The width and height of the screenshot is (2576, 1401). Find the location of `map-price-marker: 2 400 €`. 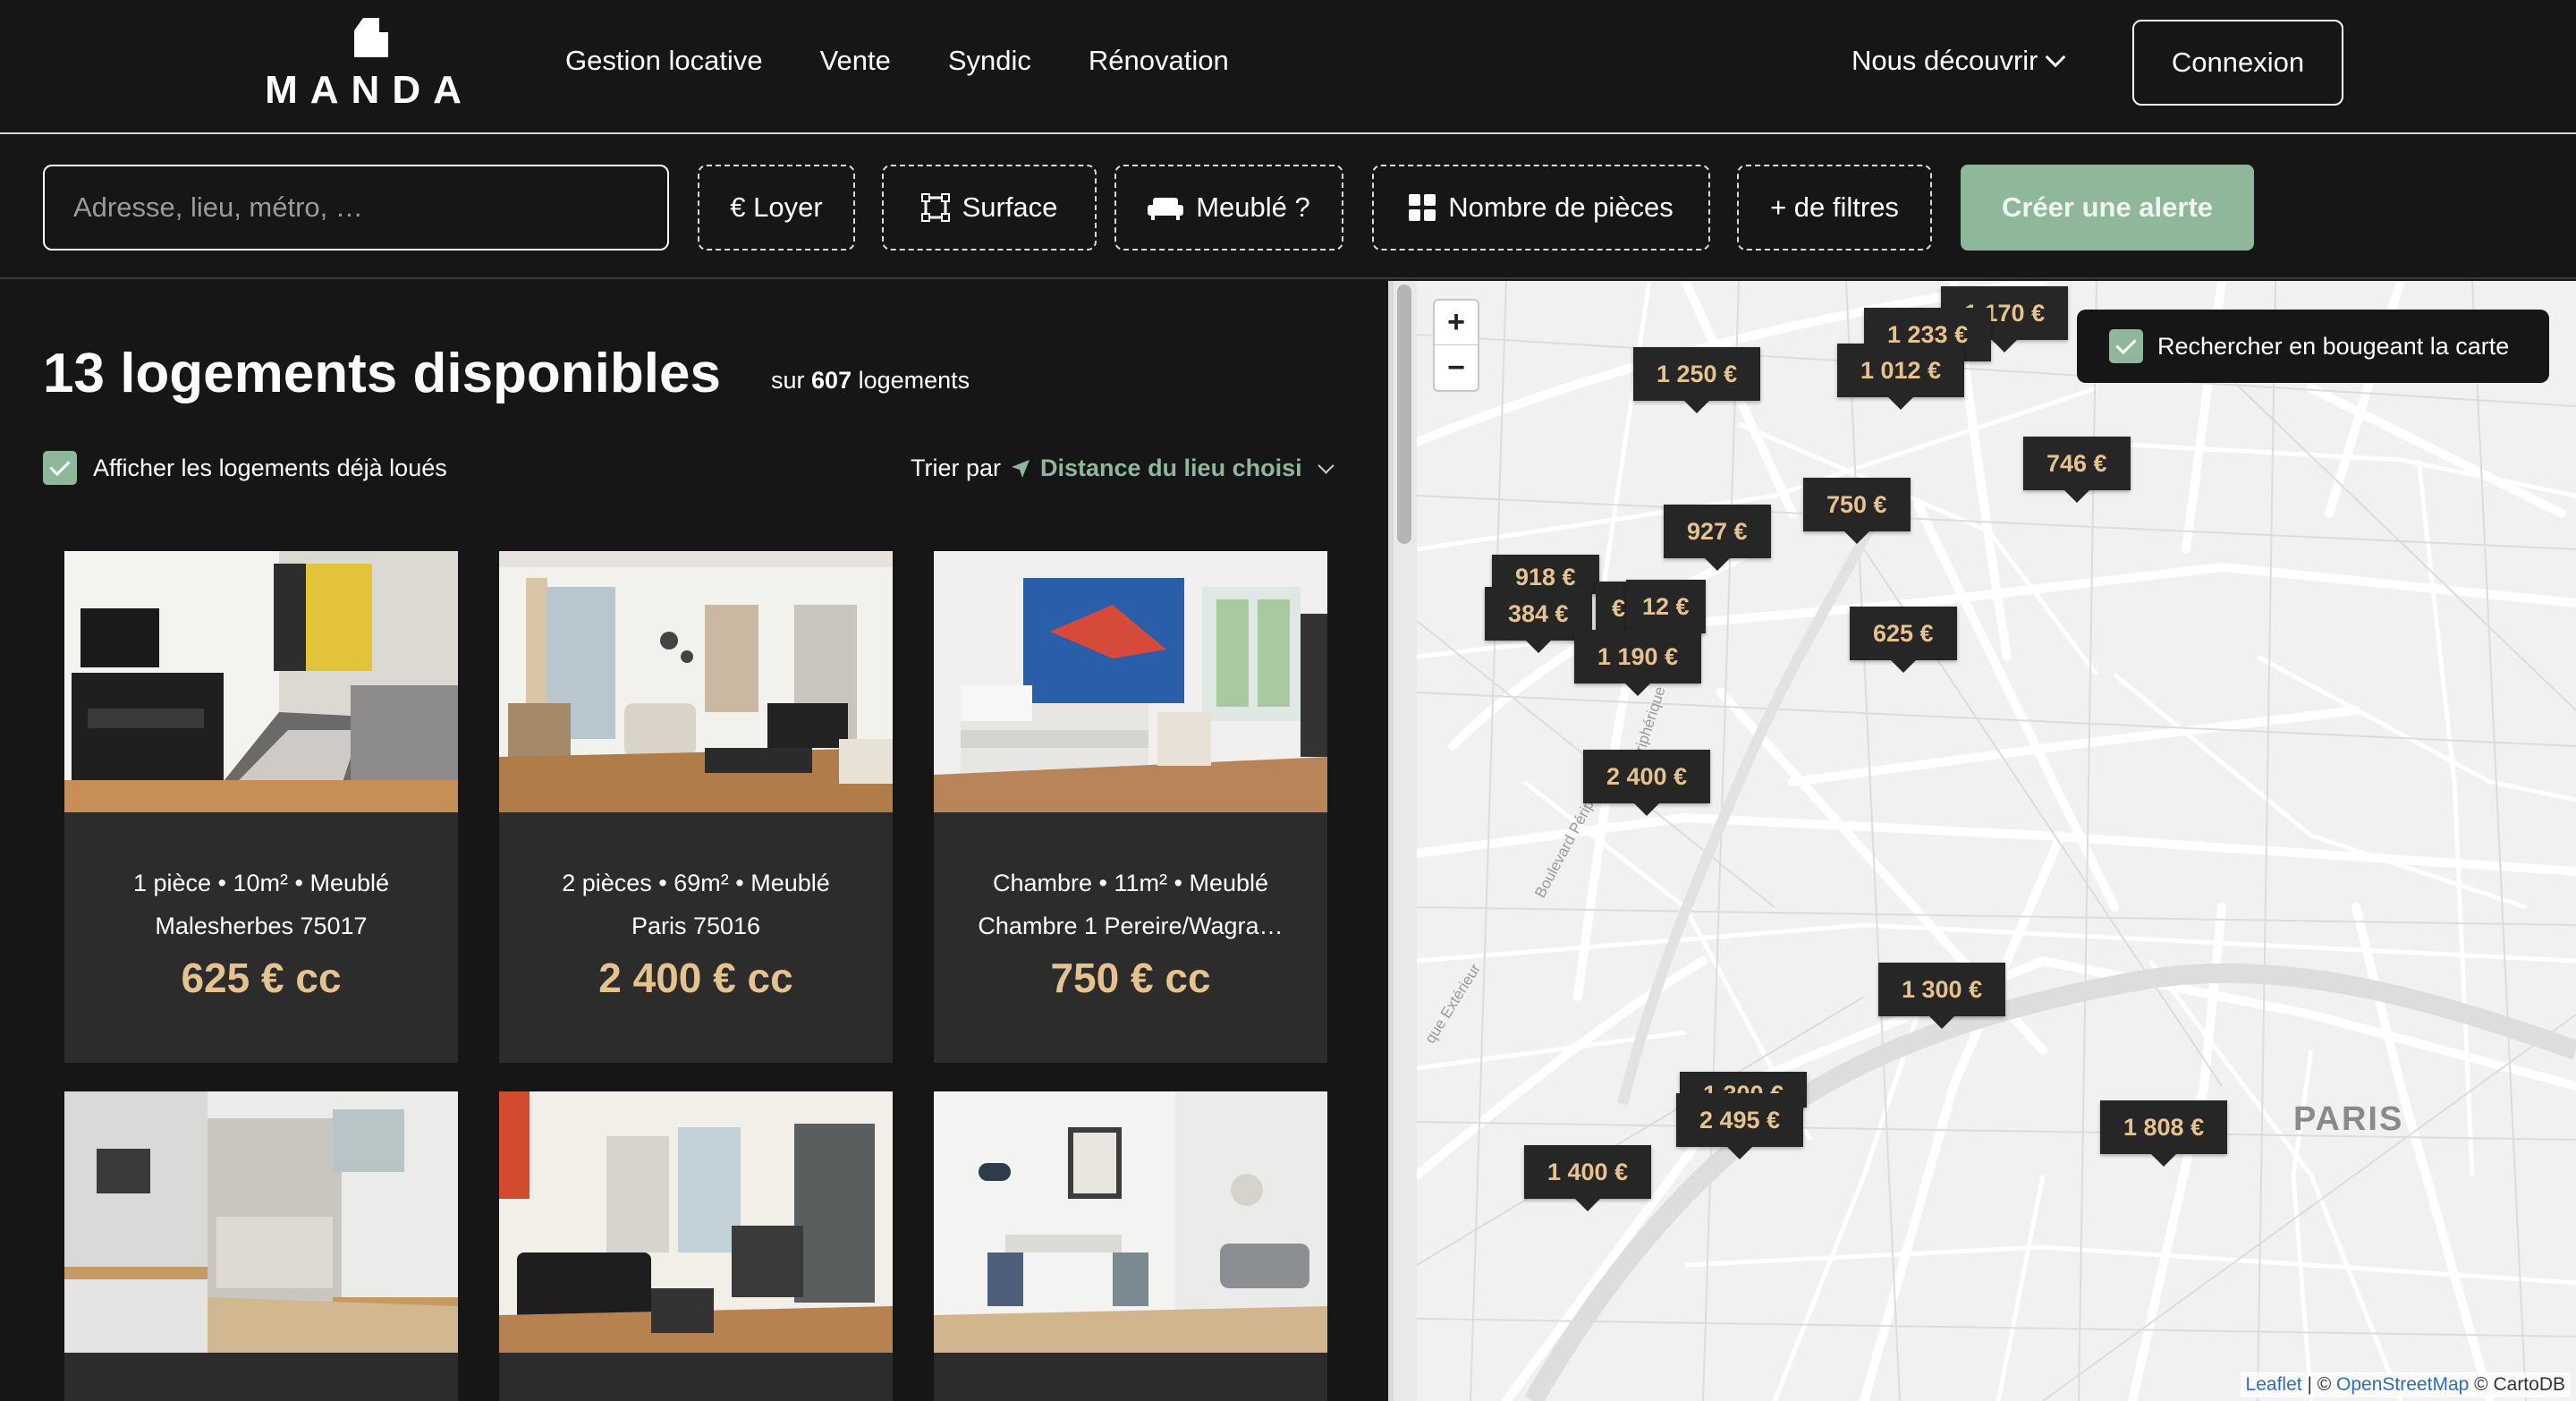

map-price-marker: 2 400 € is located at coordinates (1647, 783).